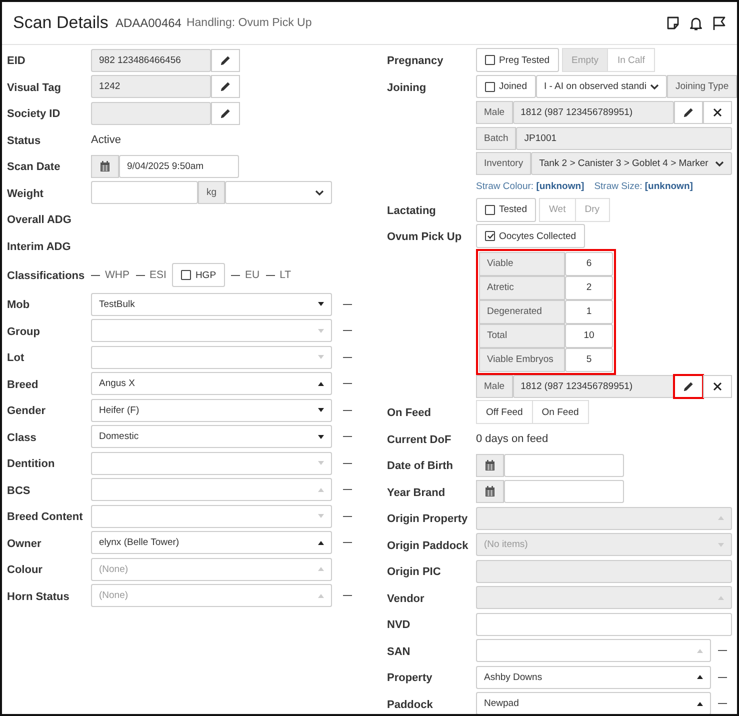 The height and width of the screenshot is (716, 739). Describe the element at coordinates (39, 246) in the screenshot. I see `field-label: Interim ADG` at that location.